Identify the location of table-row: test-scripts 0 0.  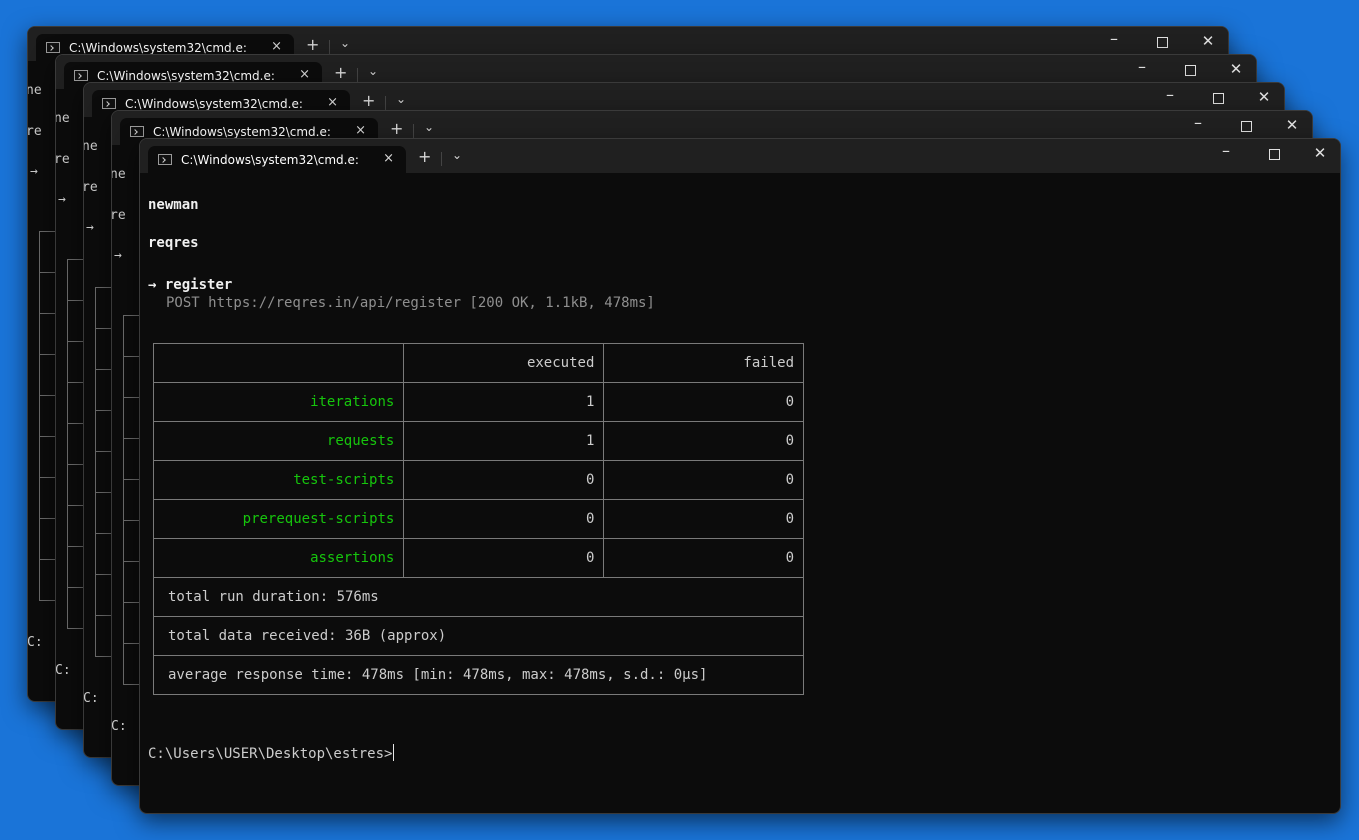
(478, 480).